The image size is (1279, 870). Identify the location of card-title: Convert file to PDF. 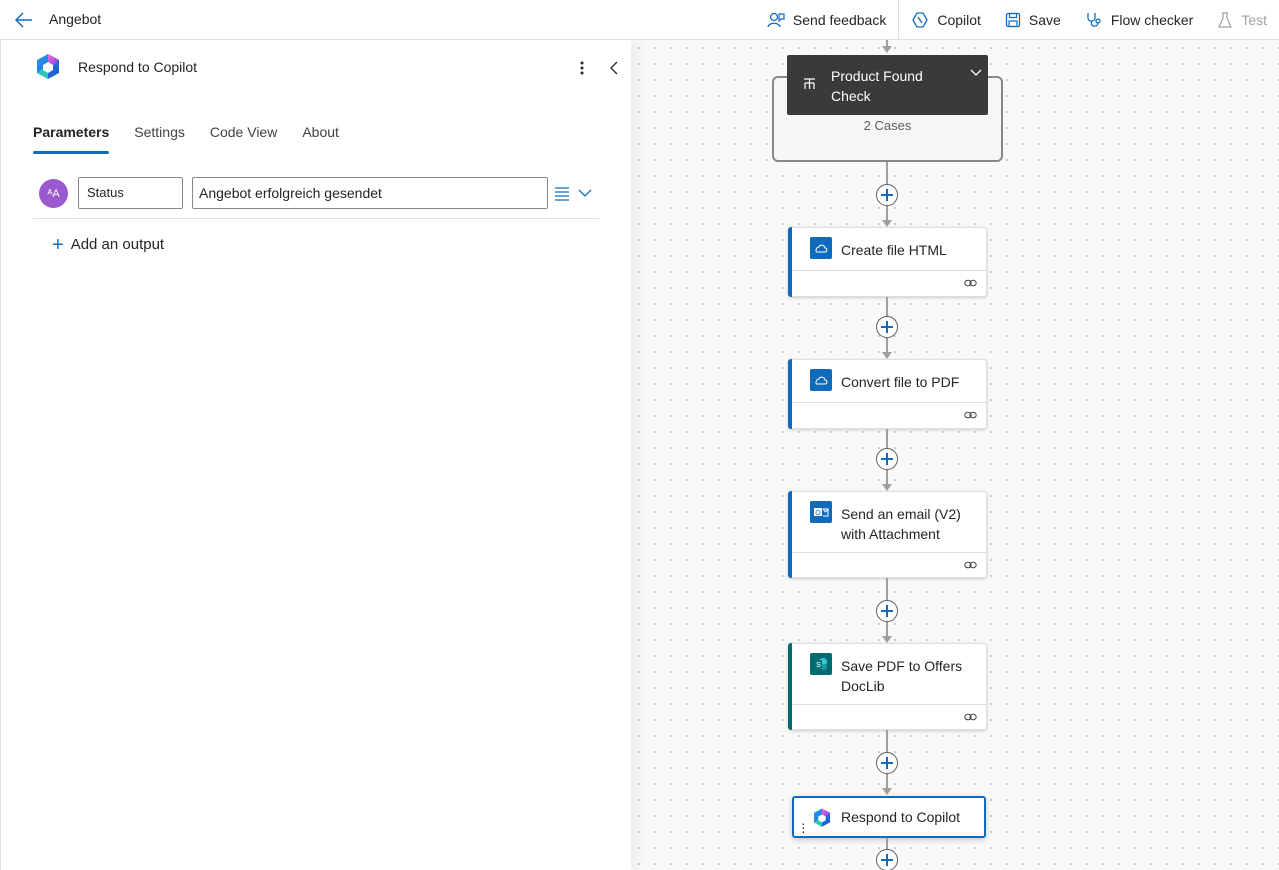
(900, 382).